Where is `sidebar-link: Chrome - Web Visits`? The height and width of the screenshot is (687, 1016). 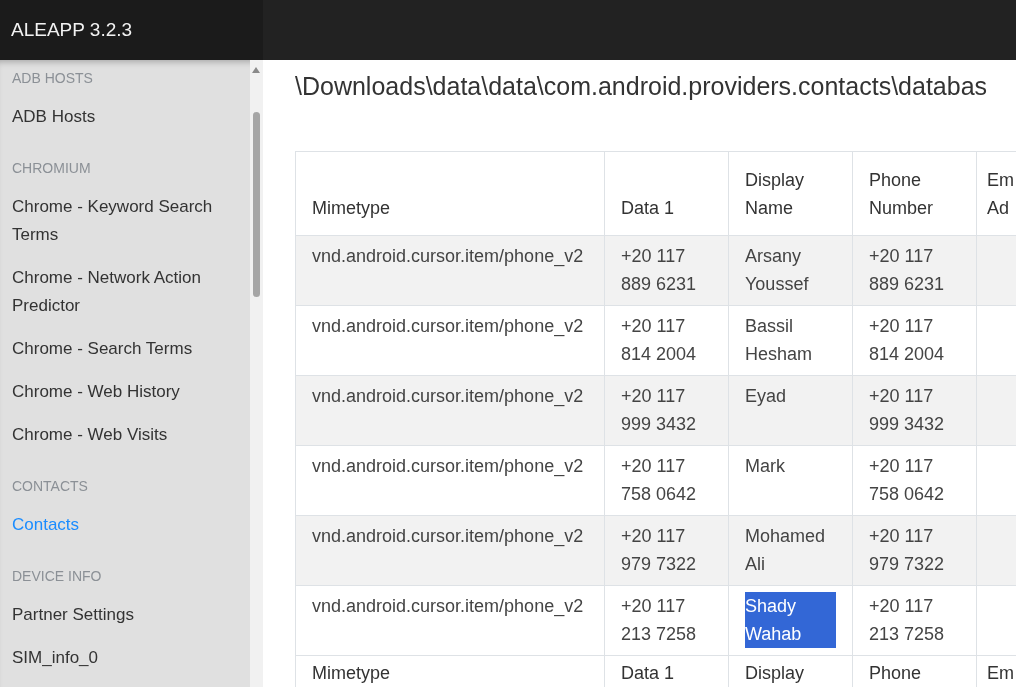 sidebar-link: Chrome - Web Visits is located at coordinates (90, 435).